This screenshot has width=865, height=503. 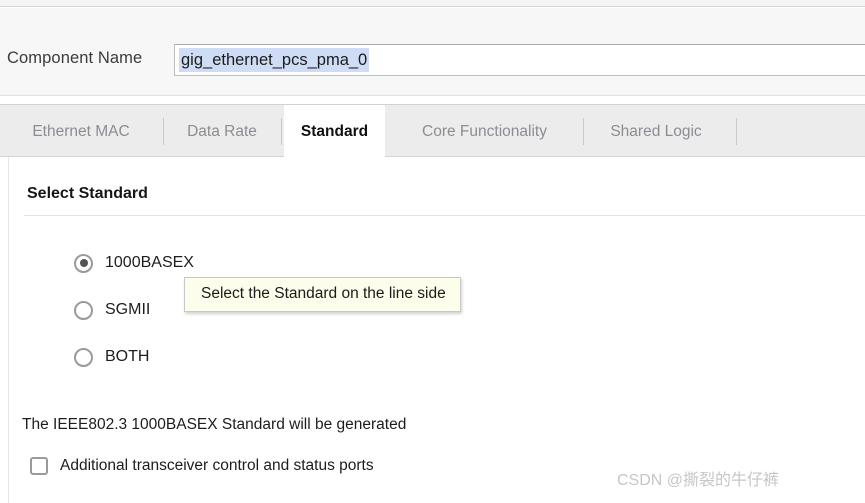 I want to click on tab-ethernet-mac: Ethernet MAC, so click(x=81, y=131).